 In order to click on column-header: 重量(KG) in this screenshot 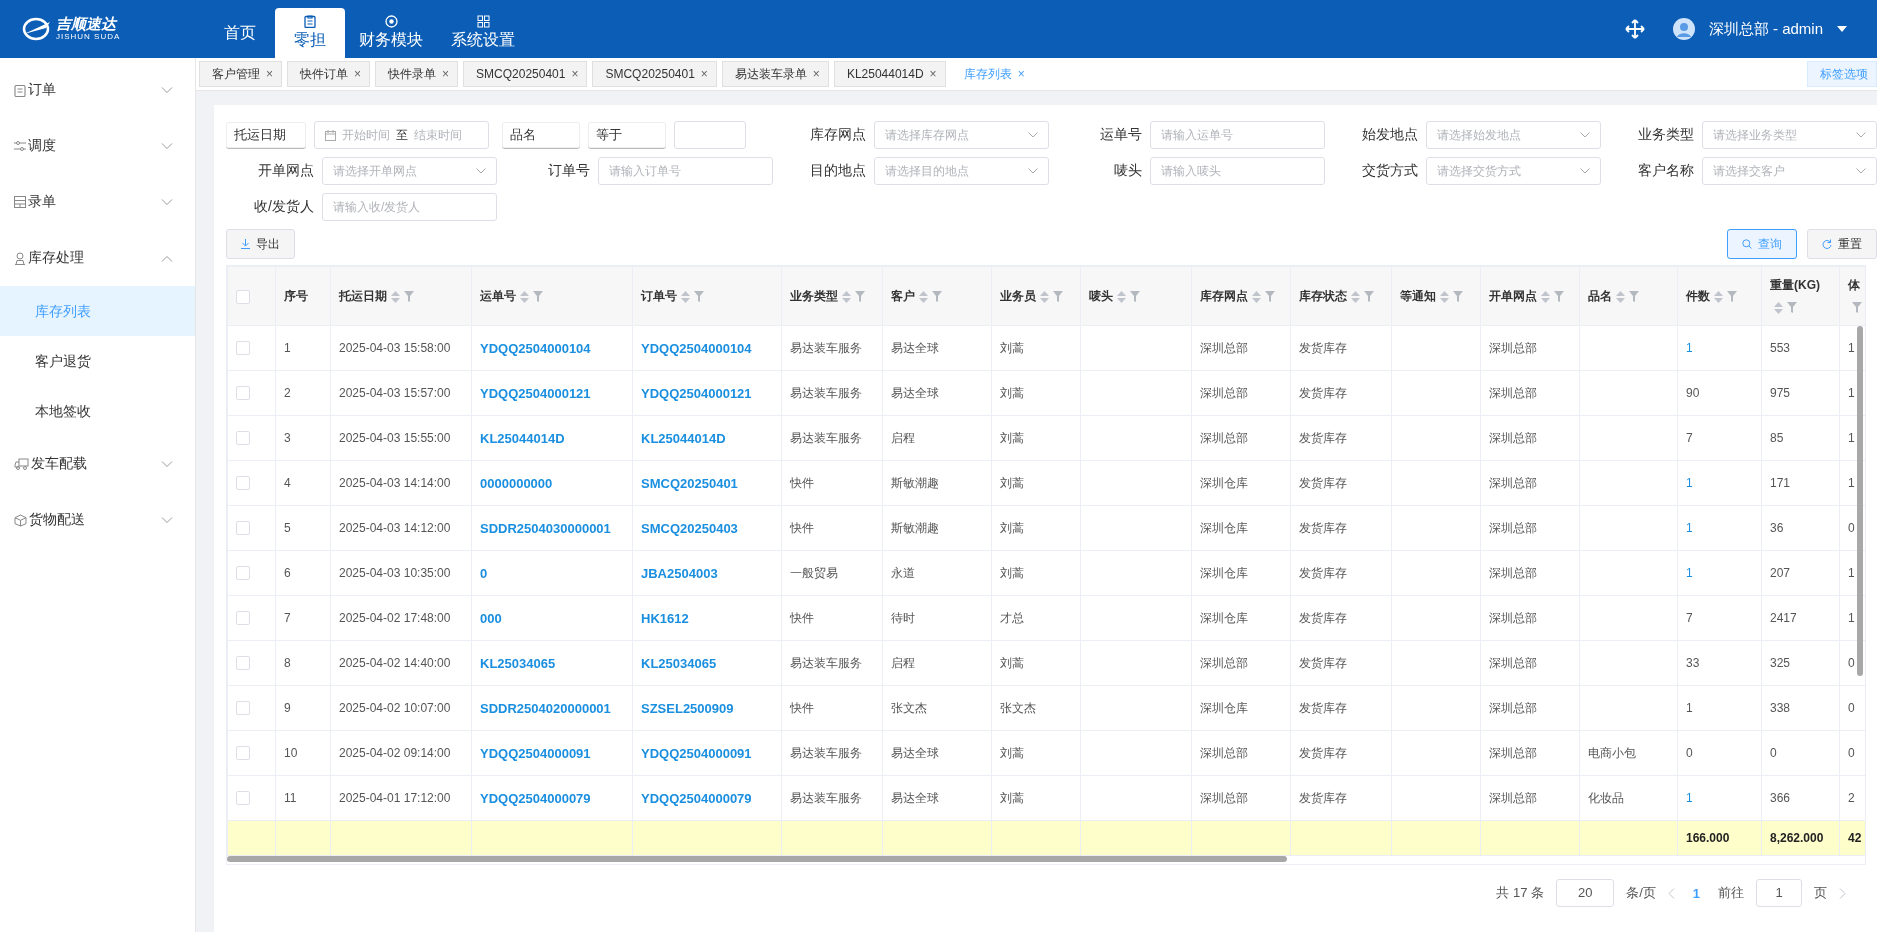, I will do `click(1800, 296)`.